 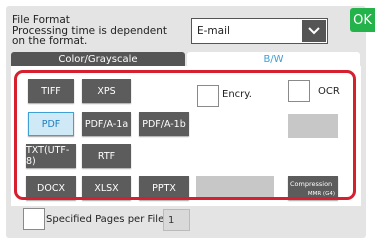 I want to click on tab-bw: B/W, so click(x=273, y=59).